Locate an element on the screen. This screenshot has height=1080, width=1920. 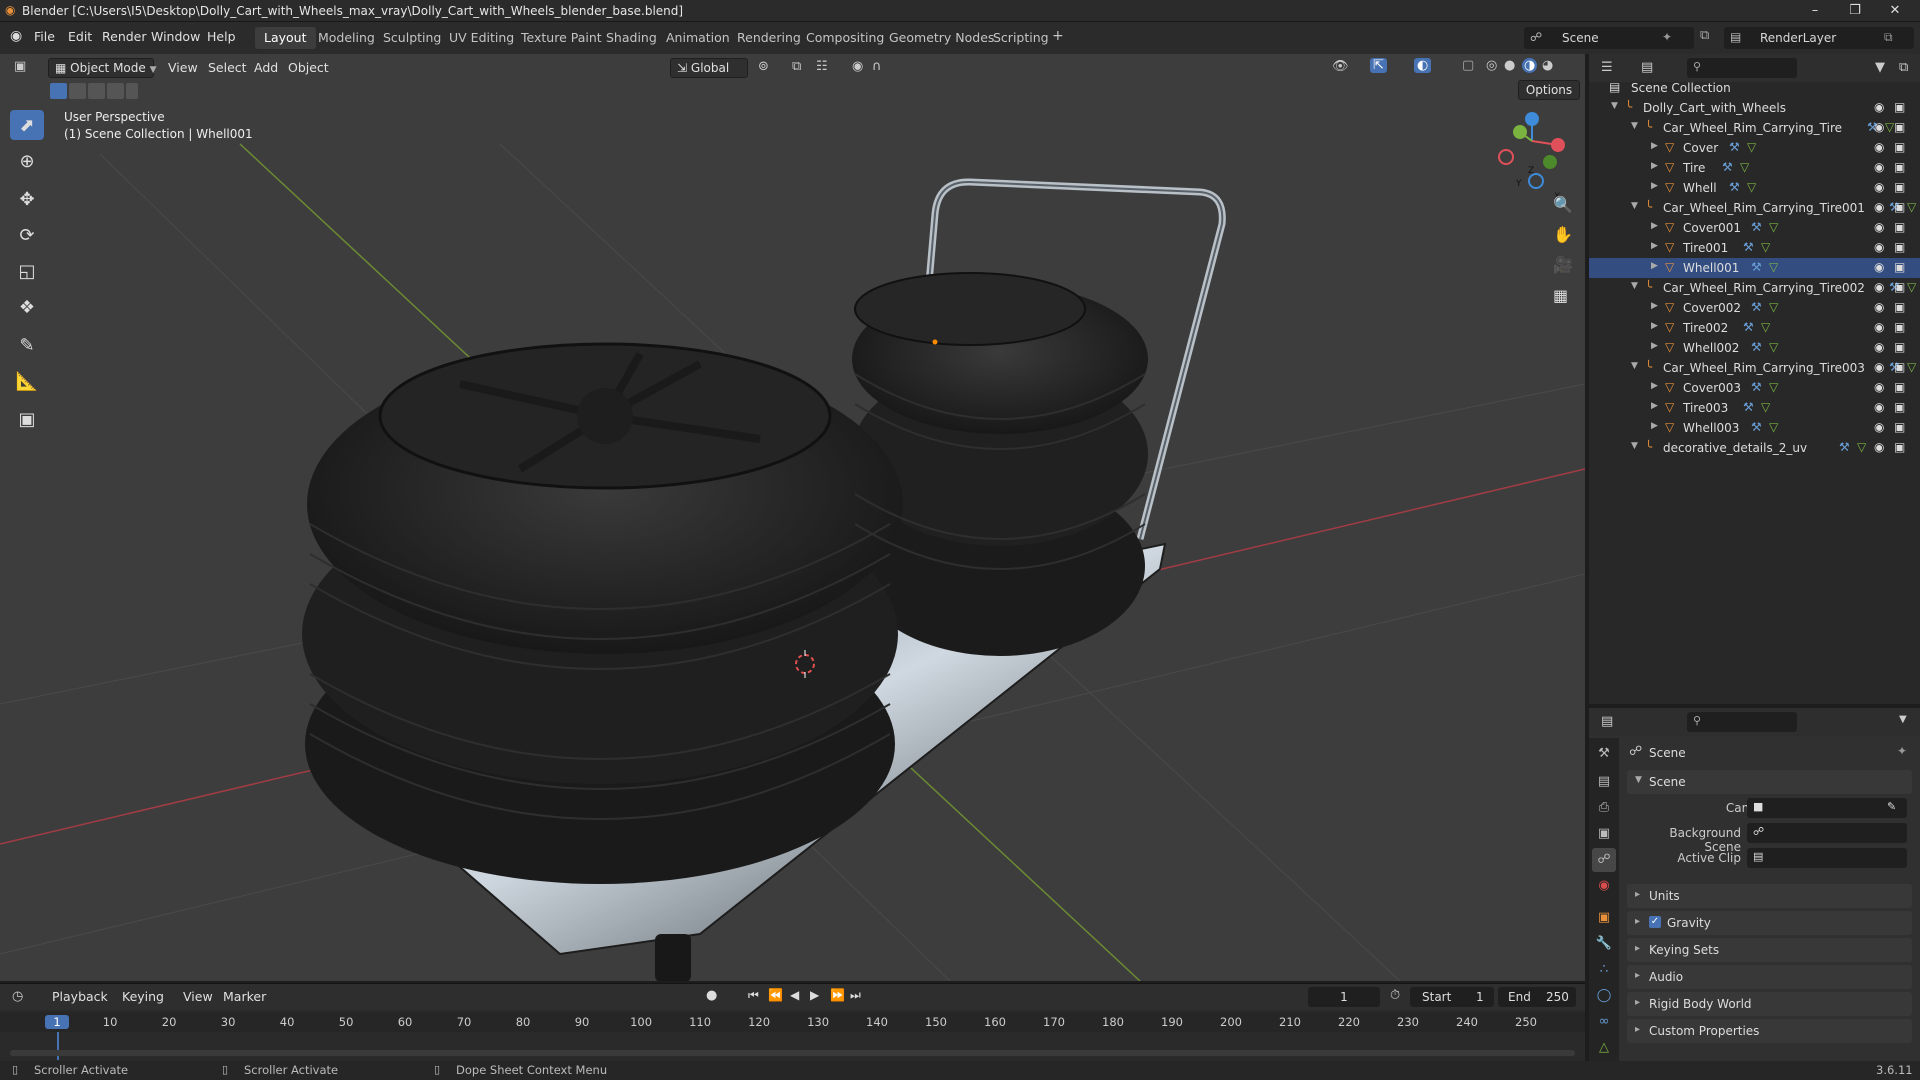
units-panel-header: ▸ Units is located at coordinates (1769, 896).